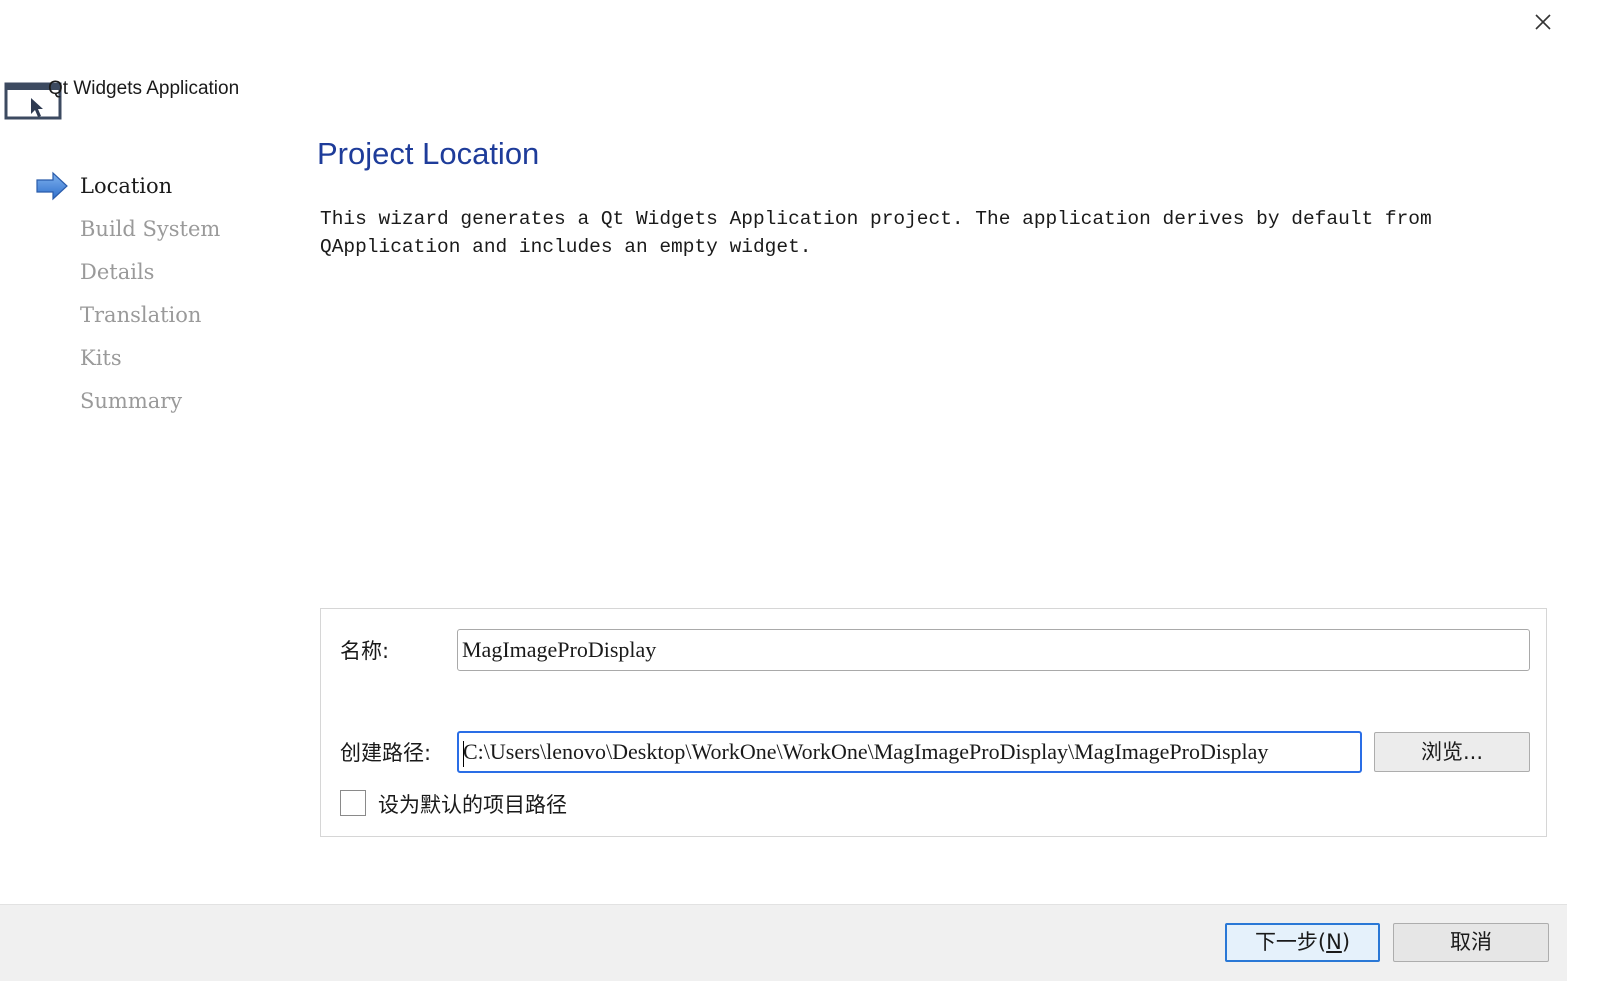 The width and height of the screenshot is (1602, 1001). I want to click on default-path-checkbox, so click(353, 803).